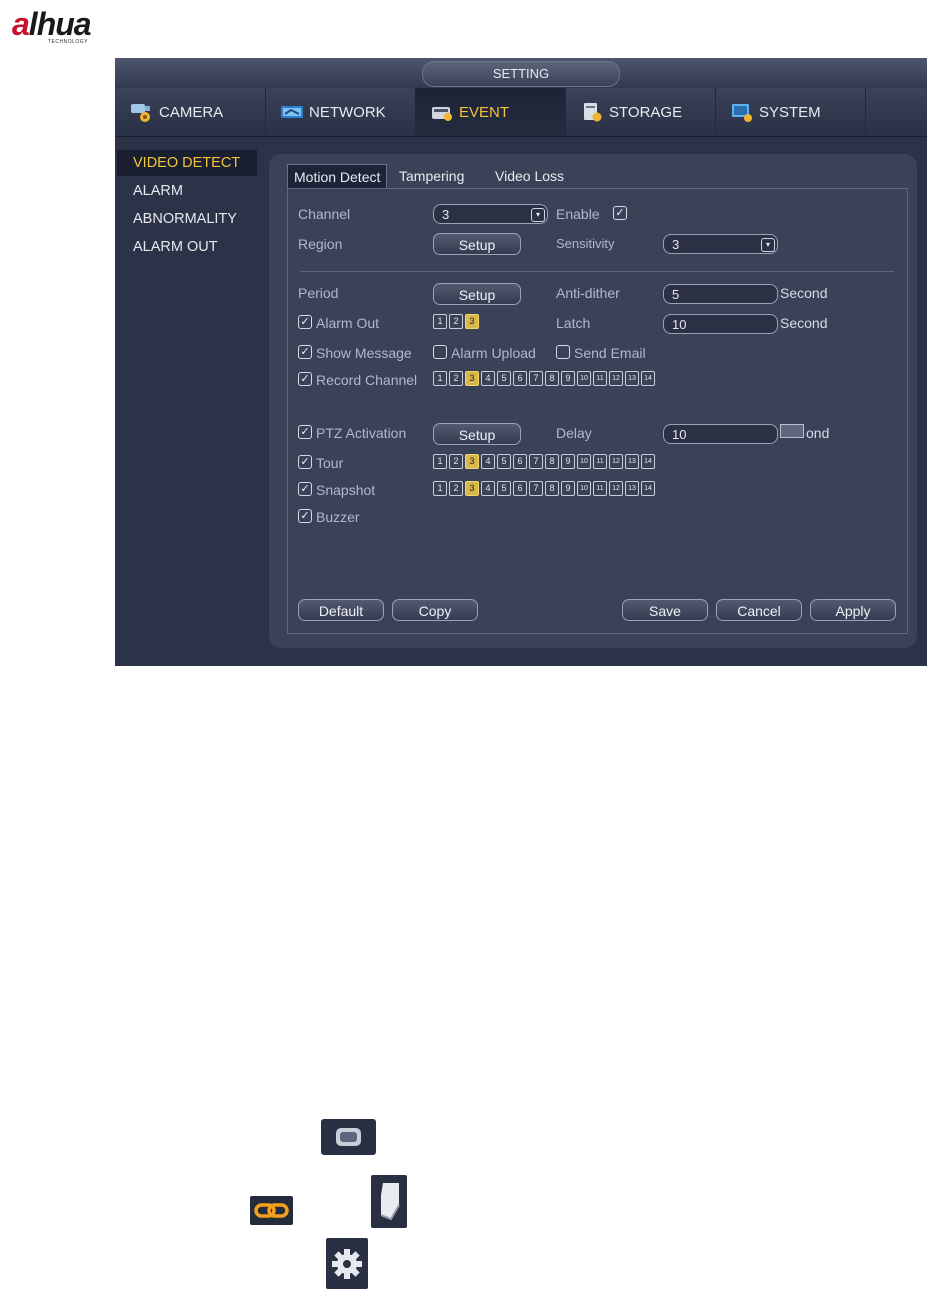  Describe the element at coordinates (341, 610) in the screenshot. I see `default-button: Default` at that location.